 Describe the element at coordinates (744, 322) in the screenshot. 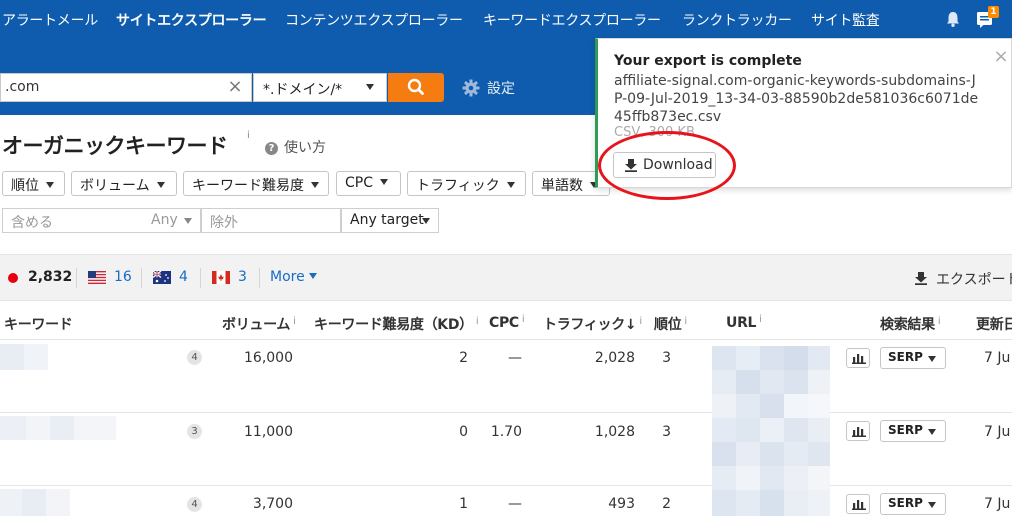

I see `col-url: URL i` at that location.